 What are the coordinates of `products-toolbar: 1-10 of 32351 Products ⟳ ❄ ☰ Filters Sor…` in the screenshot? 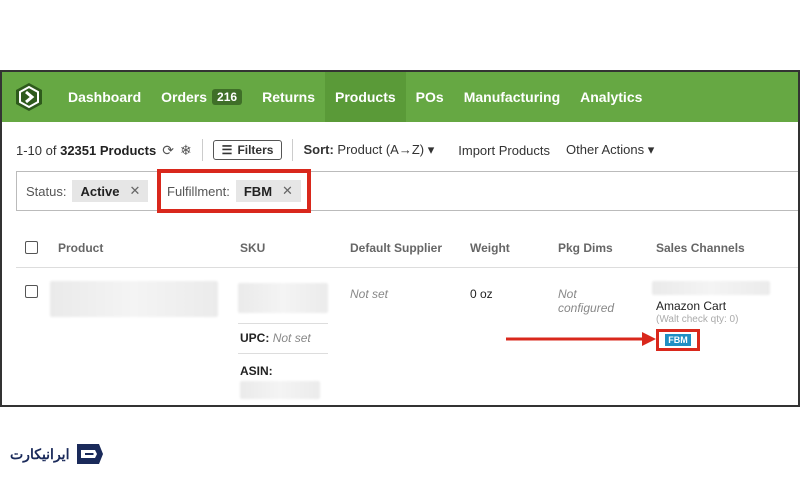 It's located at (335, 150).